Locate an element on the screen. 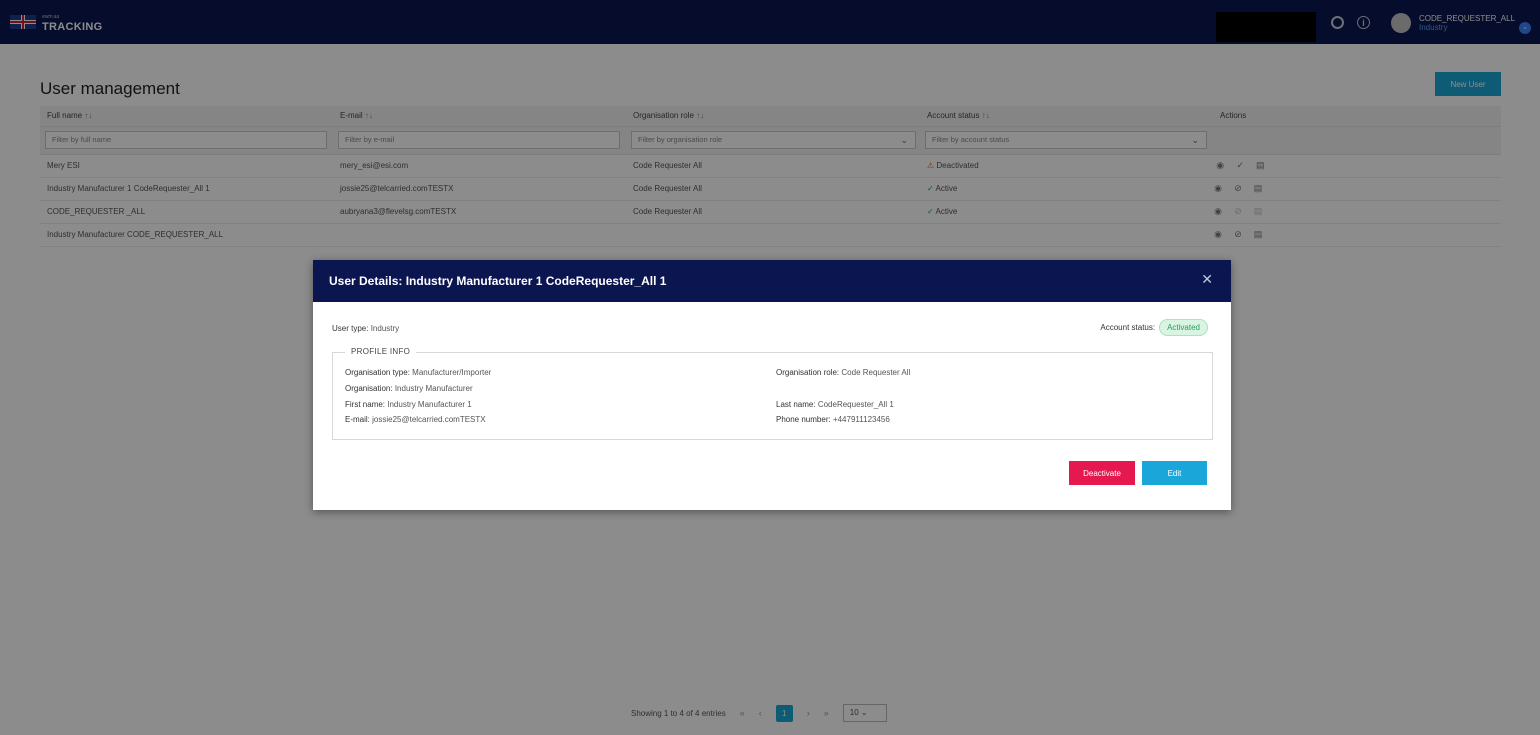  email-field: E-mail: jossie25@telcarried.comTESTX is located at coordinates (415, 419).